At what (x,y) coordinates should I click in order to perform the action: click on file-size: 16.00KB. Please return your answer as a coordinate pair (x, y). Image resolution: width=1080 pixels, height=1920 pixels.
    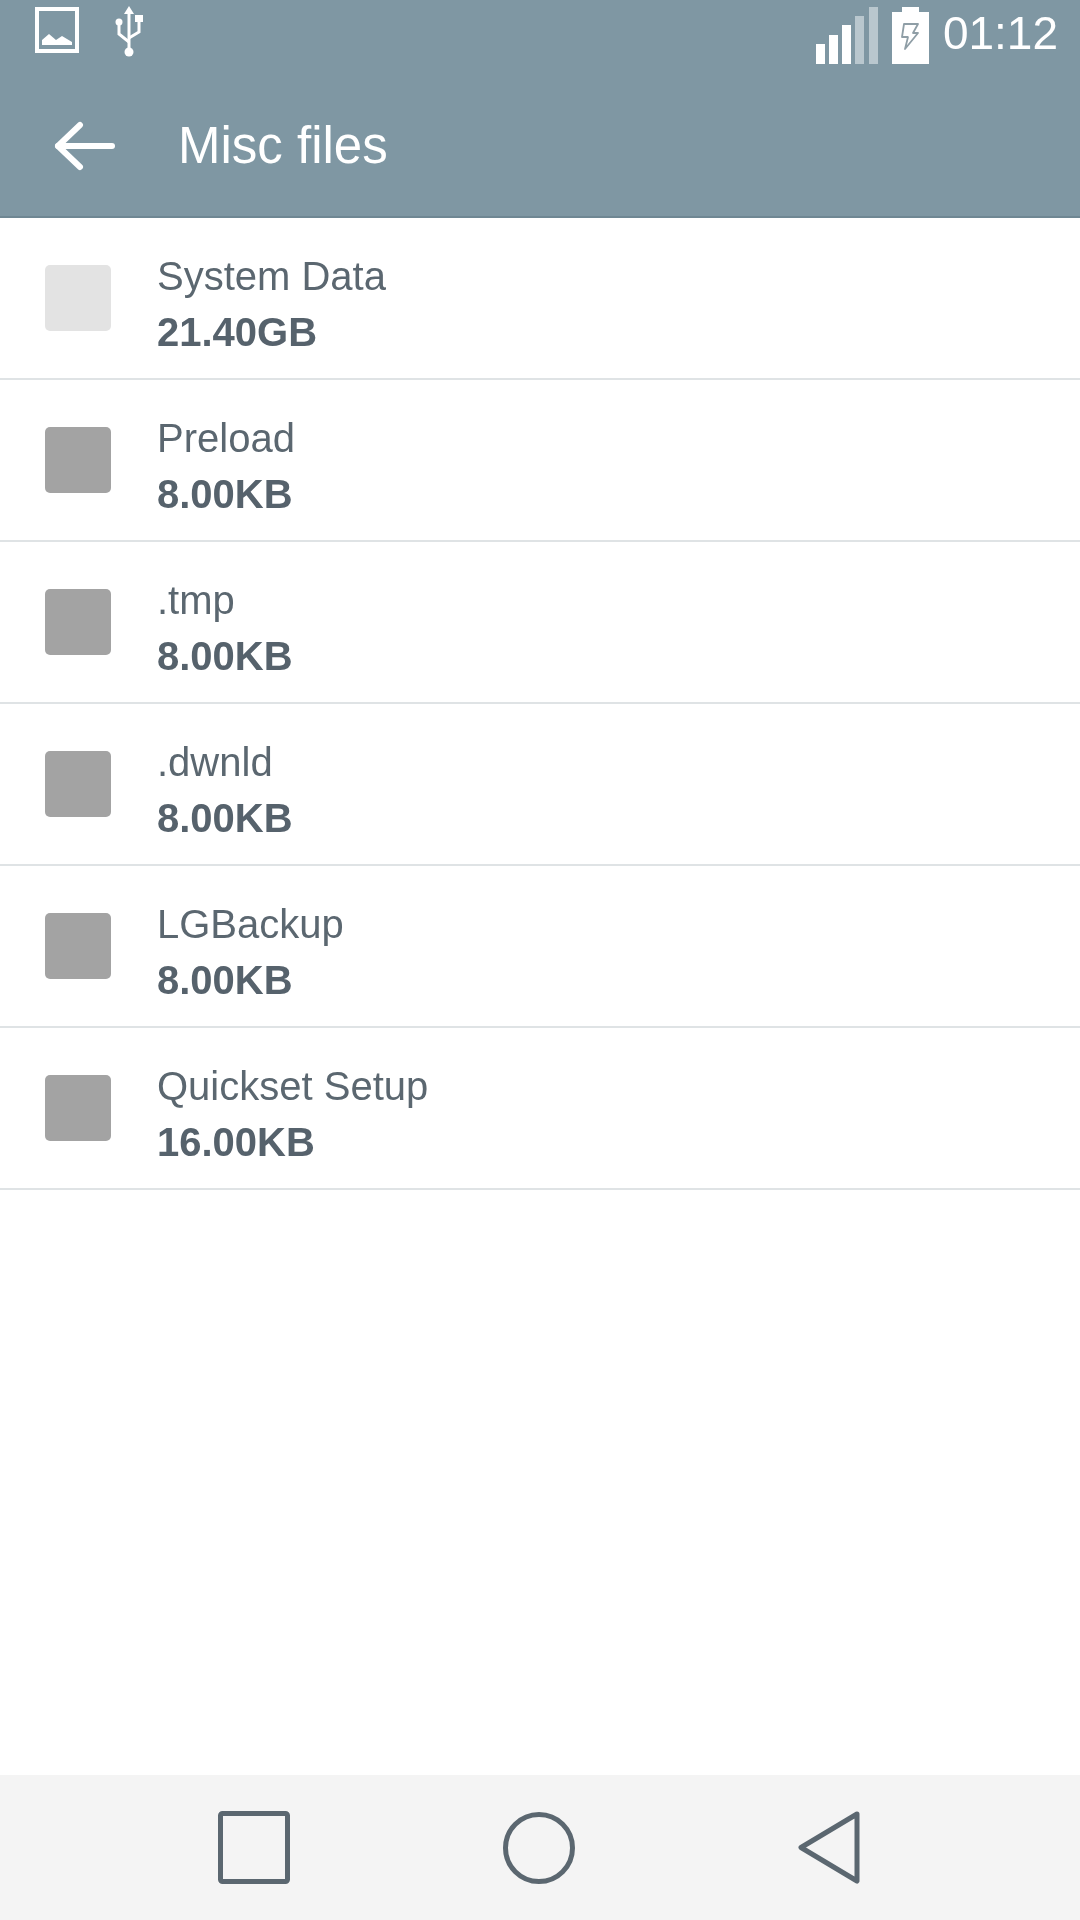
    Looking at the image, I should click on (236, 1142).